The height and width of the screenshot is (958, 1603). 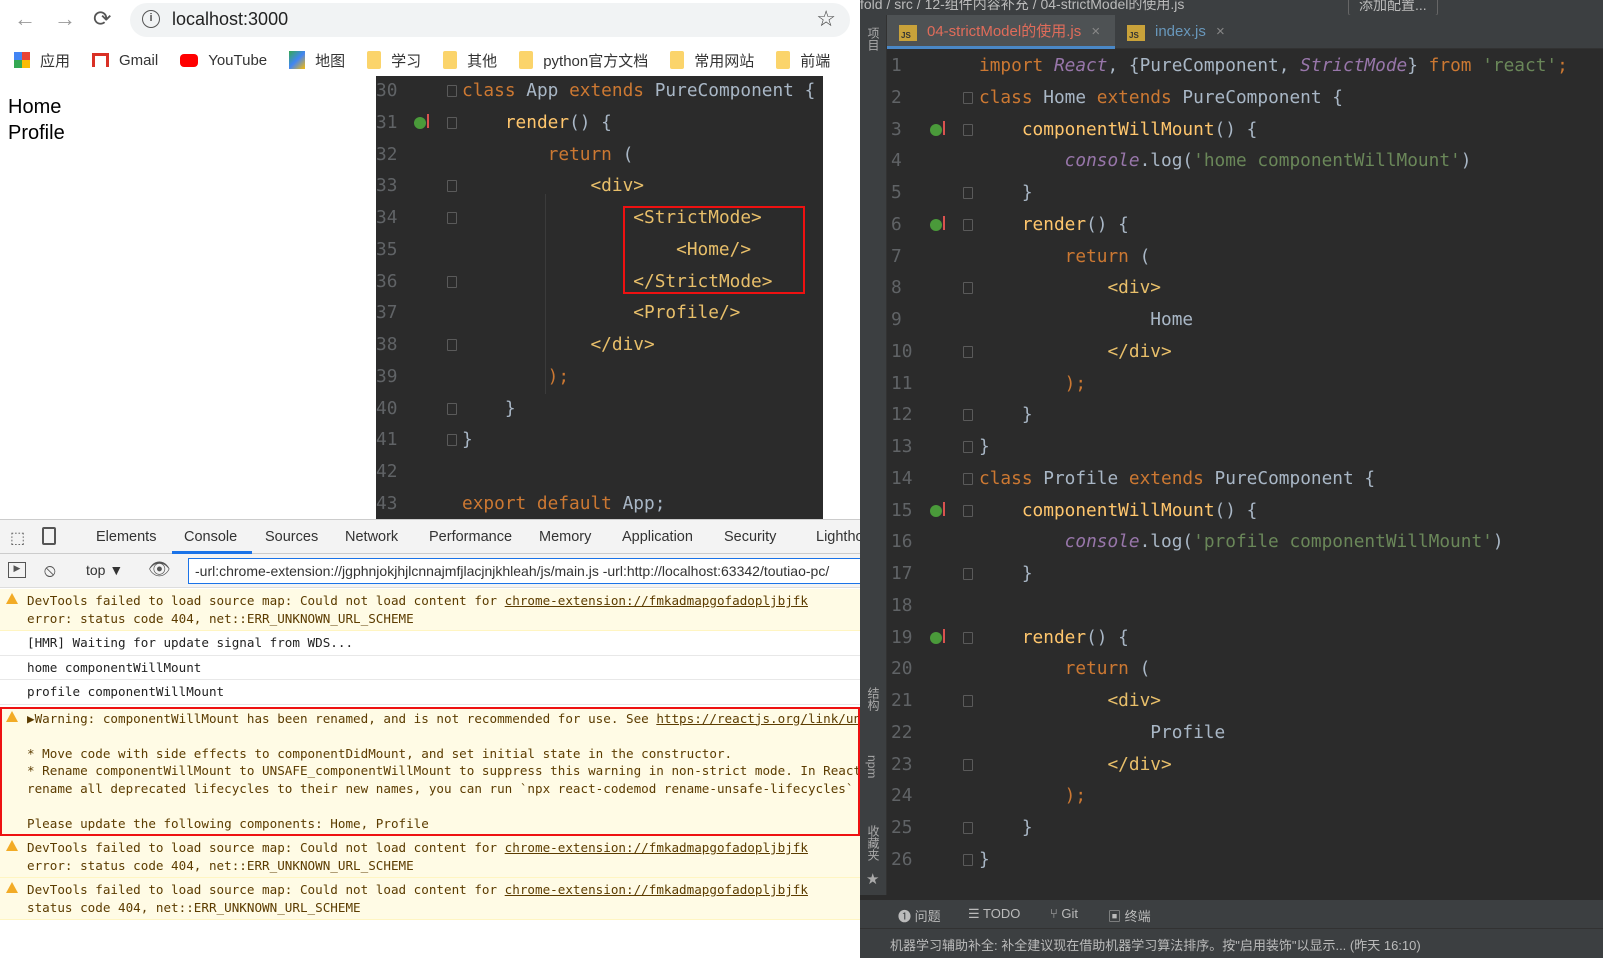 What do you see at coordinates (159, 569) in the screenshot?
I see `live-expression-eye-icon: 👁` at bounding box center [159, 569].